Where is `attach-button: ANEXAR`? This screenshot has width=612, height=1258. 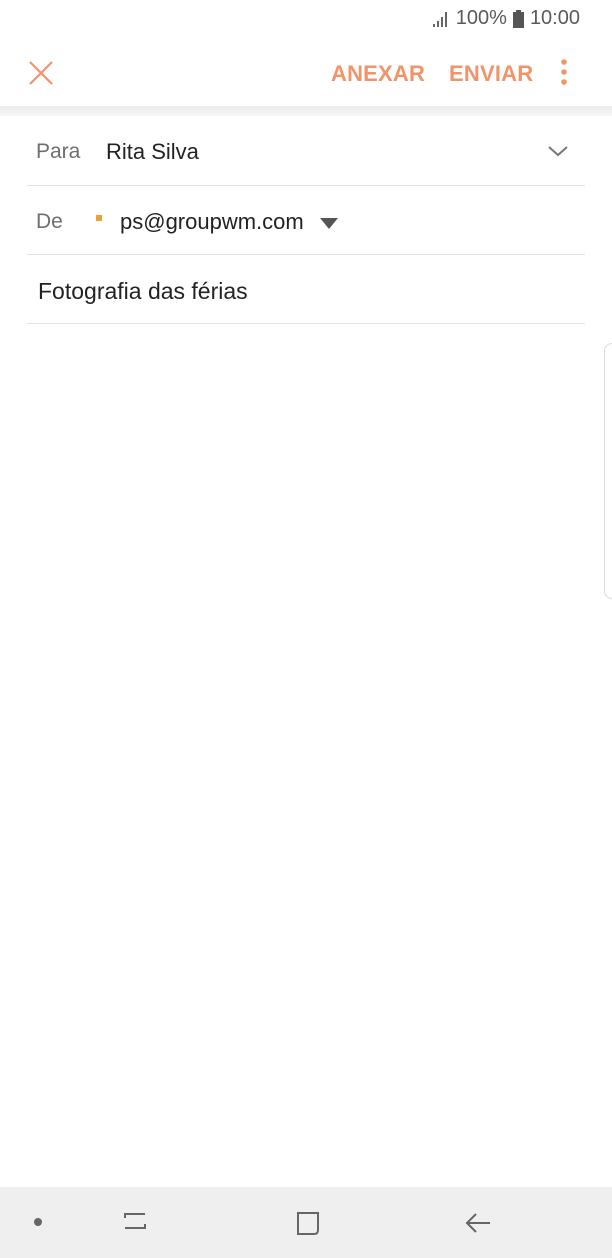 attach-button: ANEXAR is located at coordinates (378, 74).